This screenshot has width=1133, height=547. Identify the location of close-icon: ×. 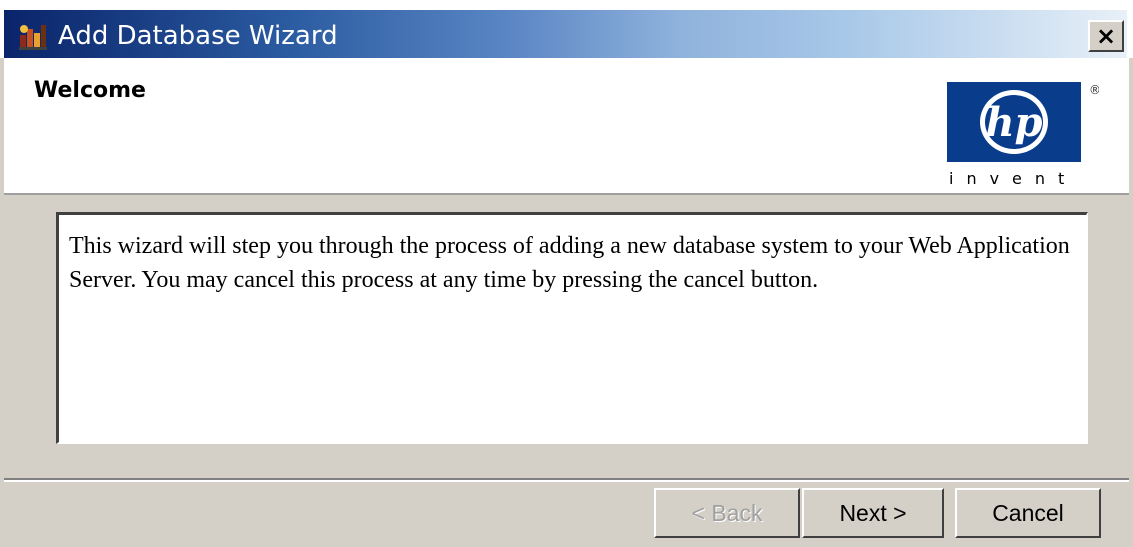
(1106, 36).